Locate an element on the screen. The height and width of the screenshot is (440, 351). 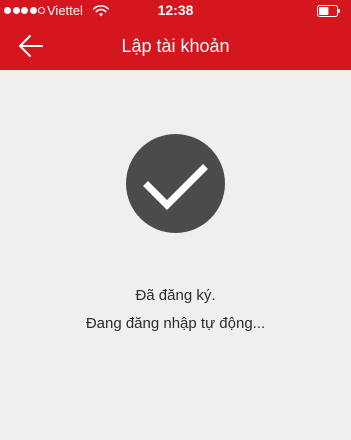
navigation-bar: Lập tài khoản is located at coordinates (175, 46).